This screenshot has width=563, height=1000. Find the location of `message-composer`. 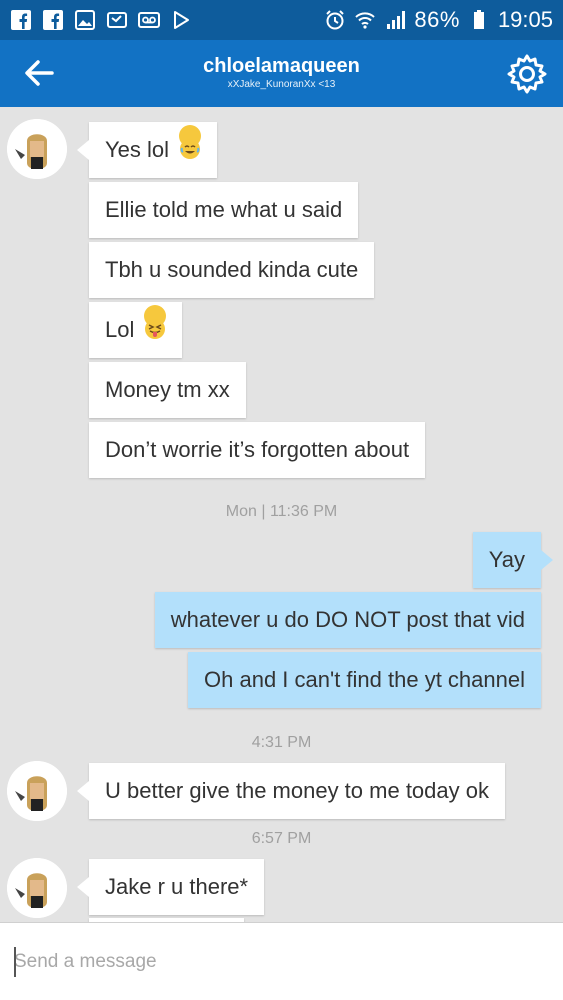

message-composer is located at coordinates (281, 961).